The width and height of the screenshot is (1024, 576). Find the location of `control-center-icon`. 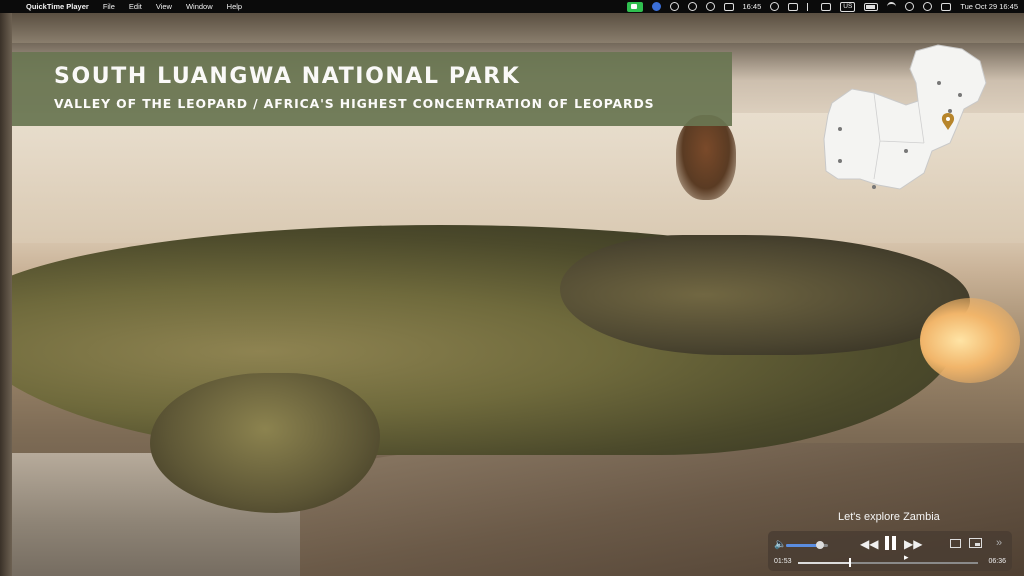

control-center-icon is located at coordinates (946, 6).